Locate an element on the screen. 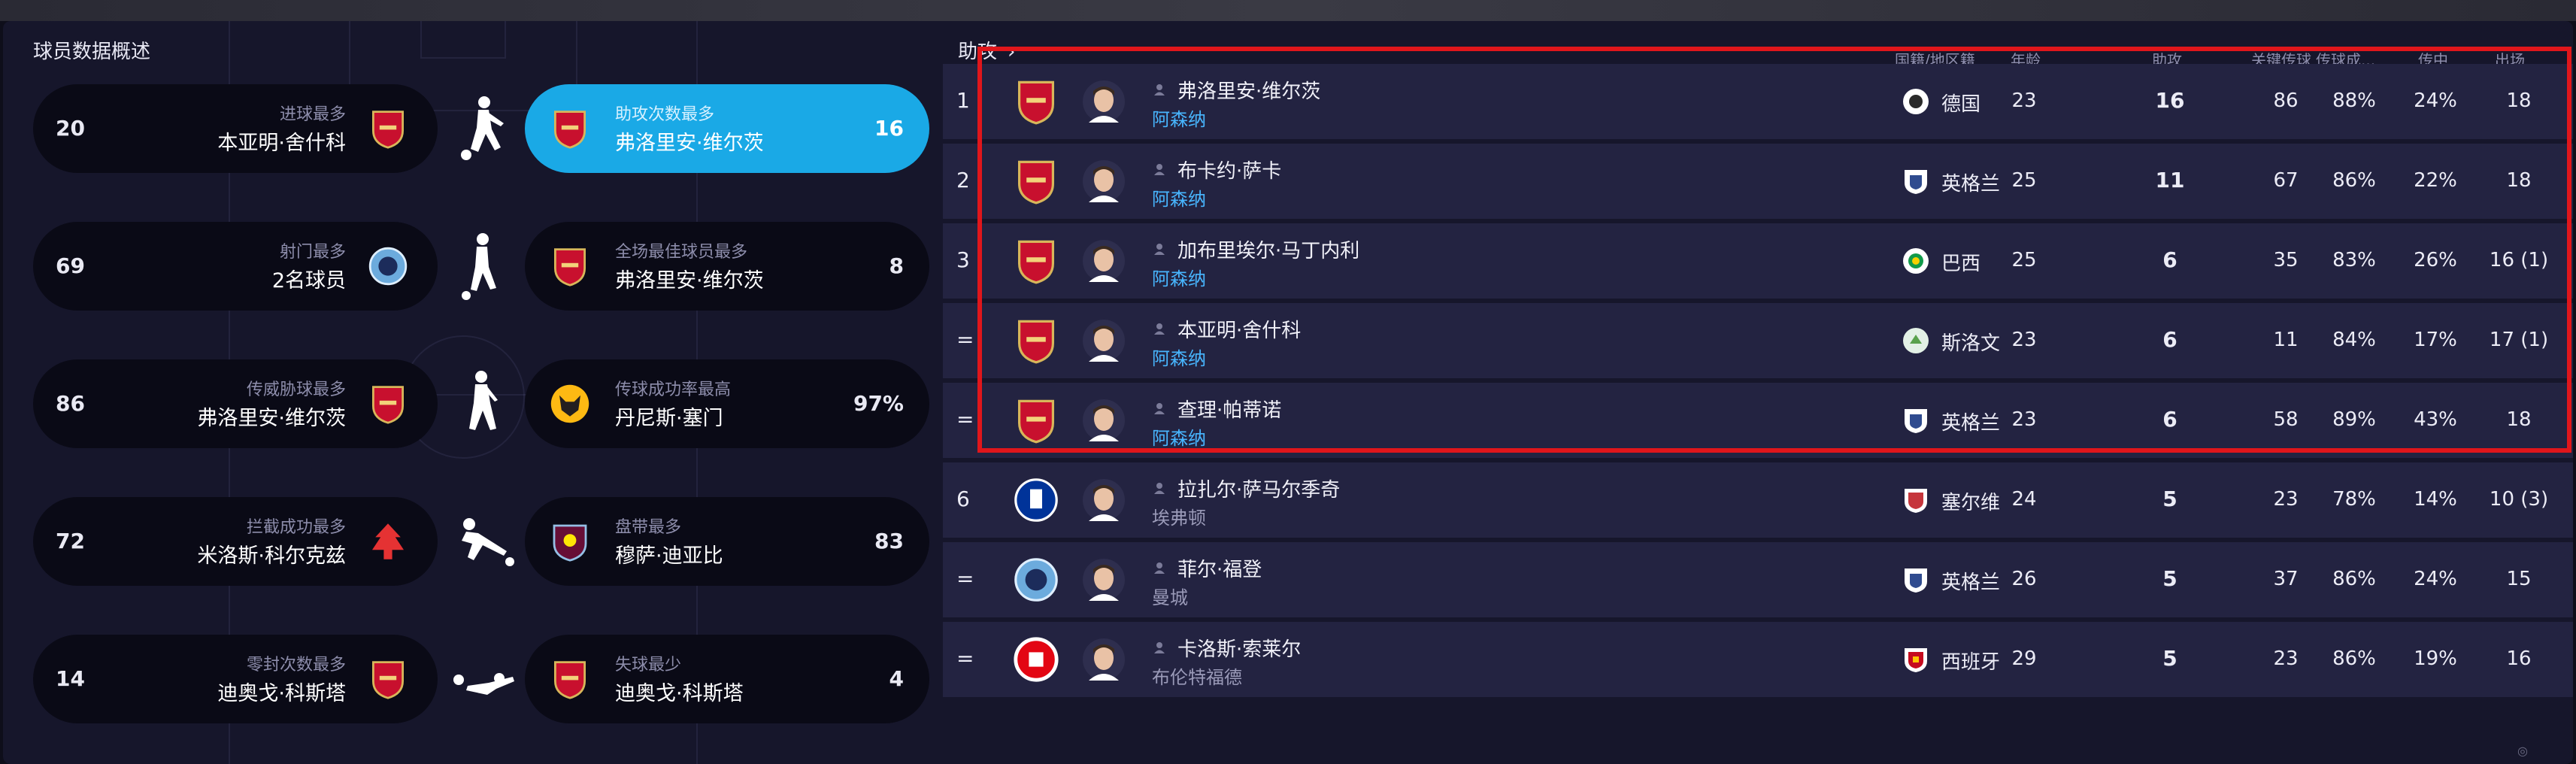 Image resolution: width=2576 pixels, height=764 pixels. player-name: 穆萨·迪亚比 is located at coordinates (669, 556).